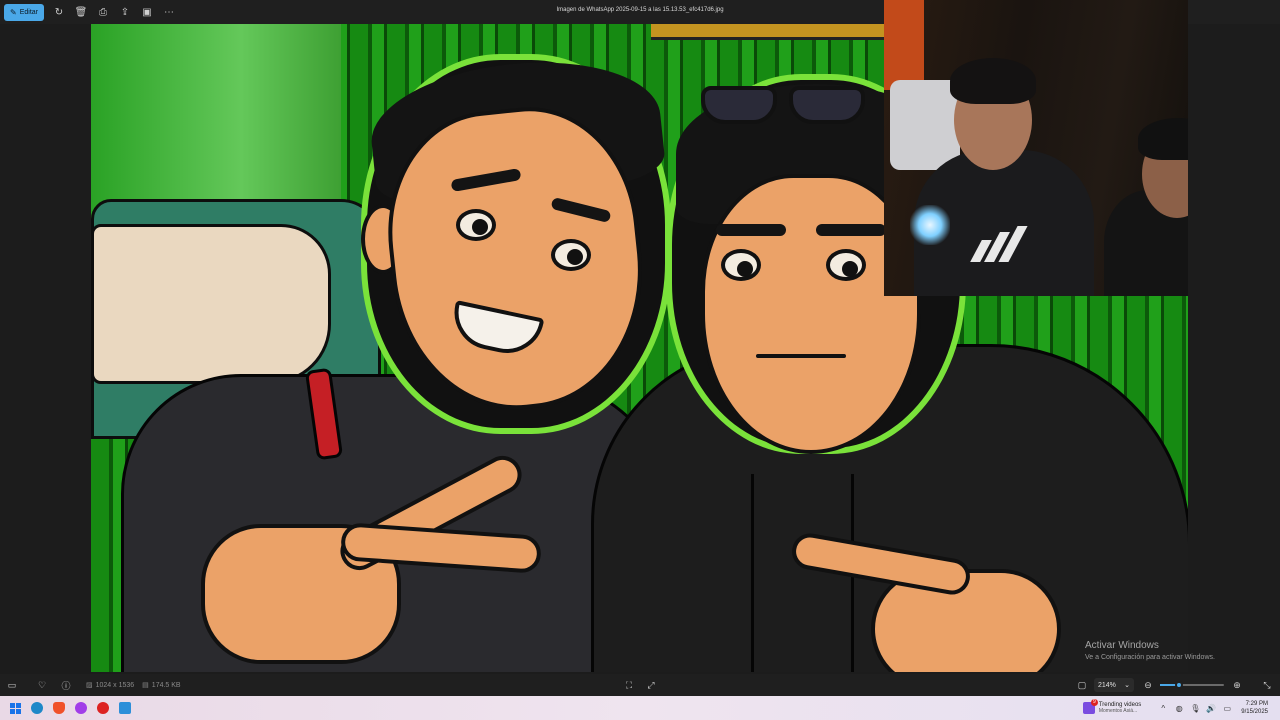 The image size is (1280, 720). I want to click on trending-widget-icon: 9, so click(1090, 706).